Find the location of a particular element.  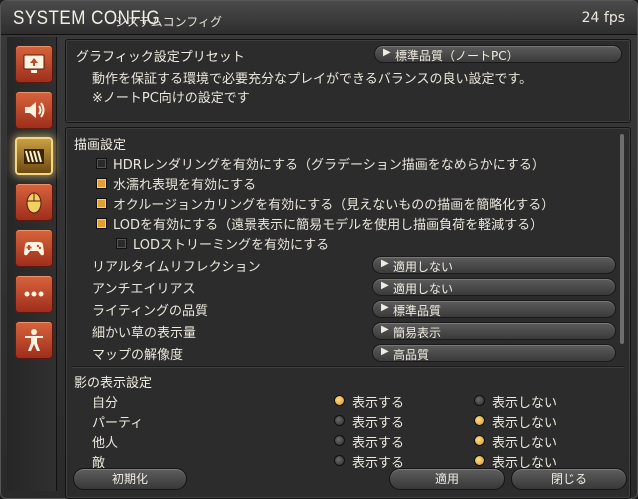

render-heading: 描画設定 is located at coordinates (100, 145).